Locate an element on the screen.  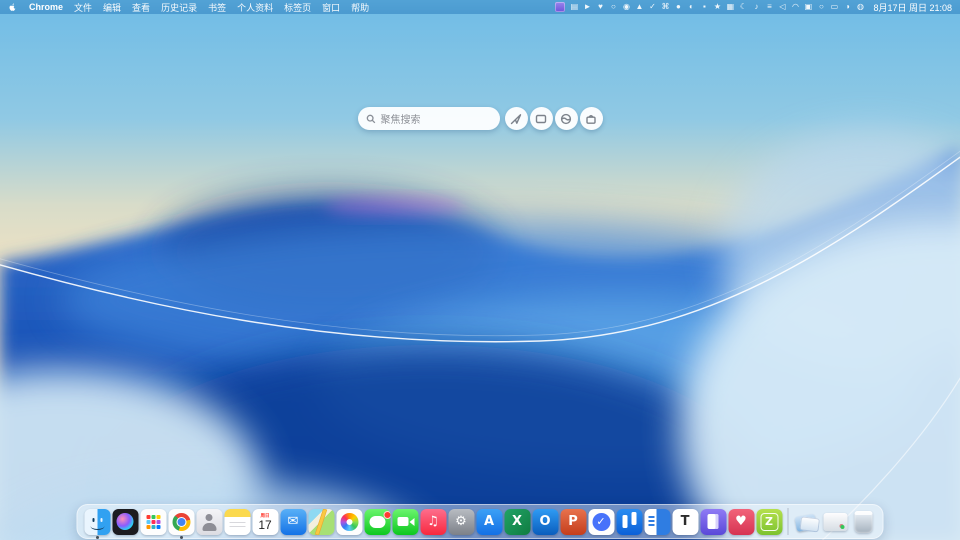
mail-icon: ✉ is located at coordinates (293, 521).